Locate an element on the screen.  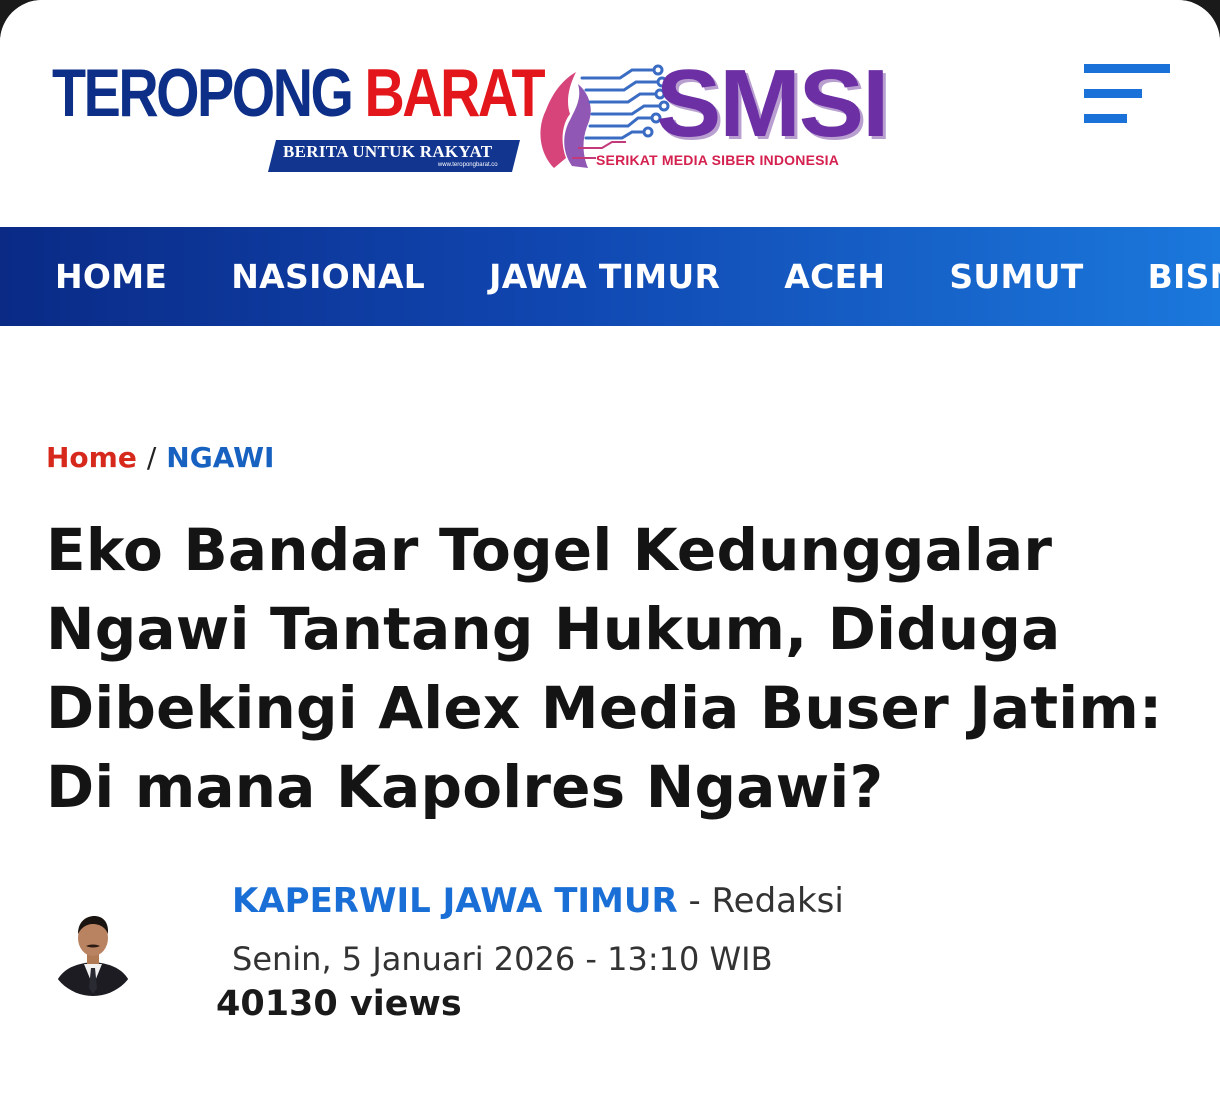
site-logo-text: TEROPONG BARAT is located at coordinates (299, 93).